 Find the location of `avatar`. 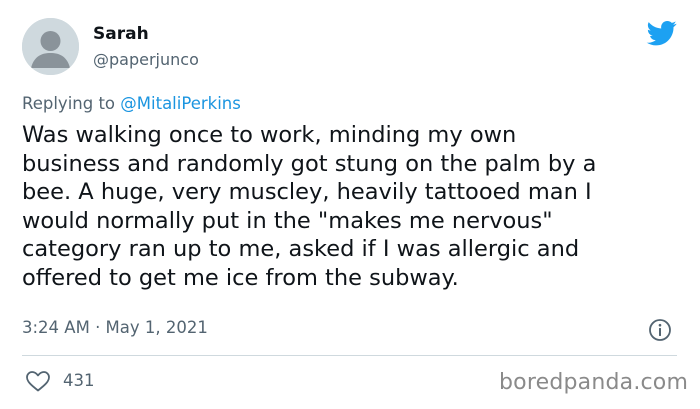

avatar is located at coordinates (50, 46).